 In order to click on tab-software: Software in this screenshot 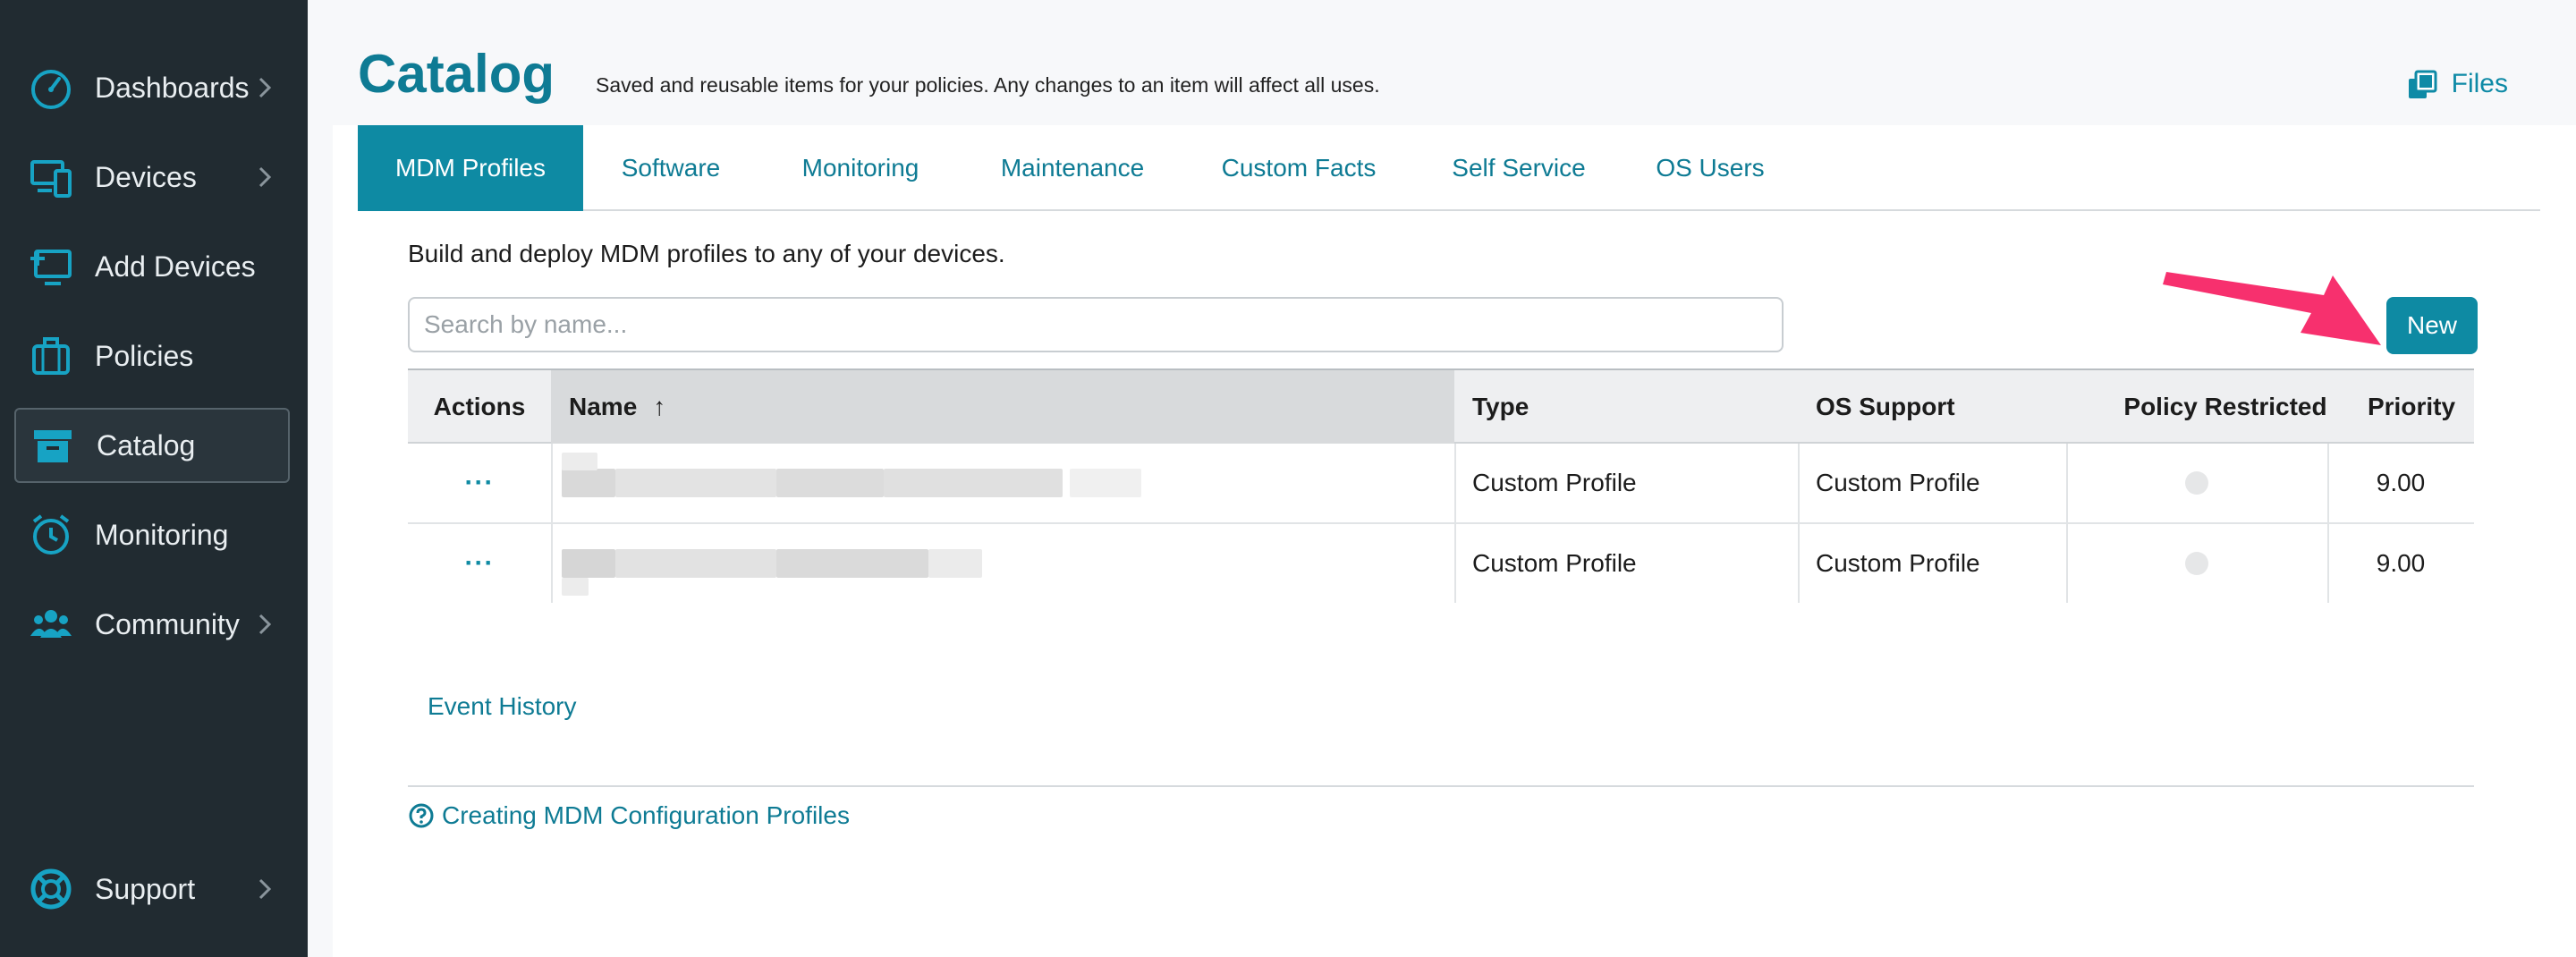, I will do `click(670, 168)`.